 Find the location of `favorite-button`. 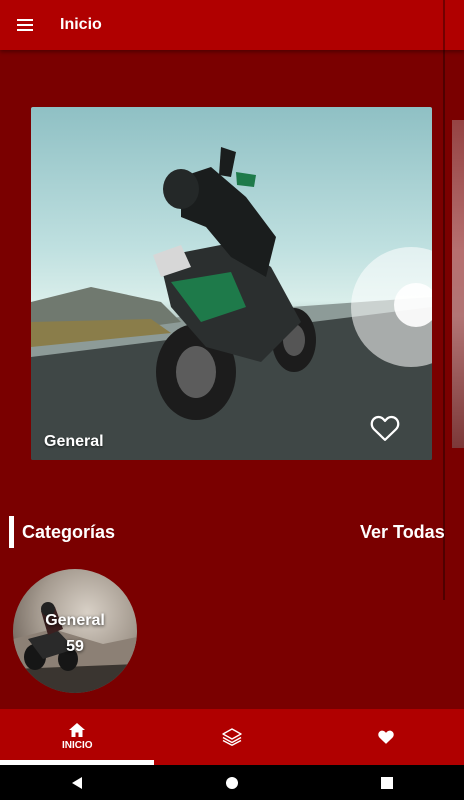

favorite-button is located at coordinates (385, 428).